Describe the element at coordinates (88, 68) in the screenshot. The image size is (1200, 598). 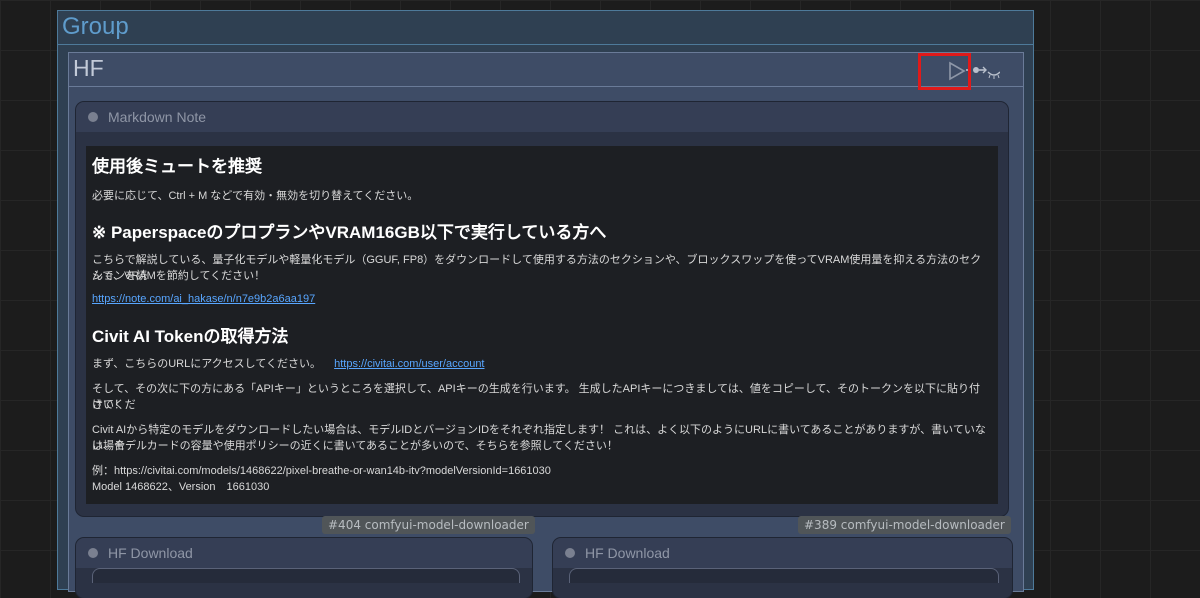
I see `subgroup-title: HF` at that location.